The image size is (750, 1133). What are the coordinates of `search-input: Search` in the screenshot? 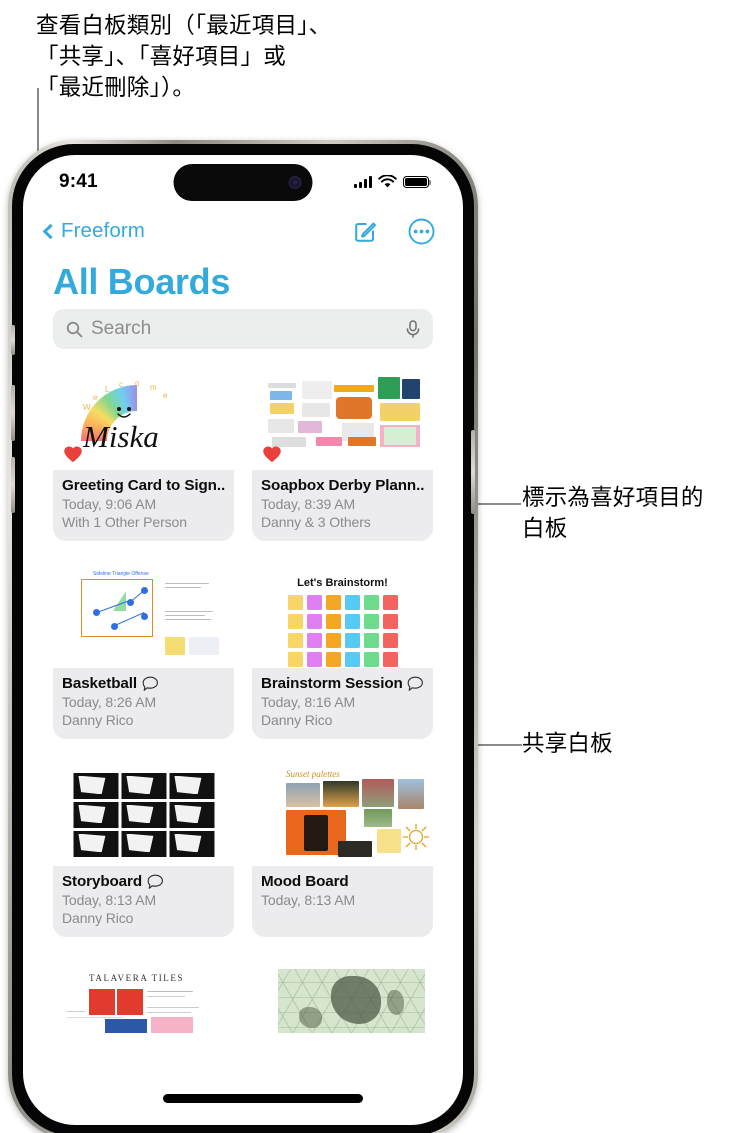 It's located at (244, 329).